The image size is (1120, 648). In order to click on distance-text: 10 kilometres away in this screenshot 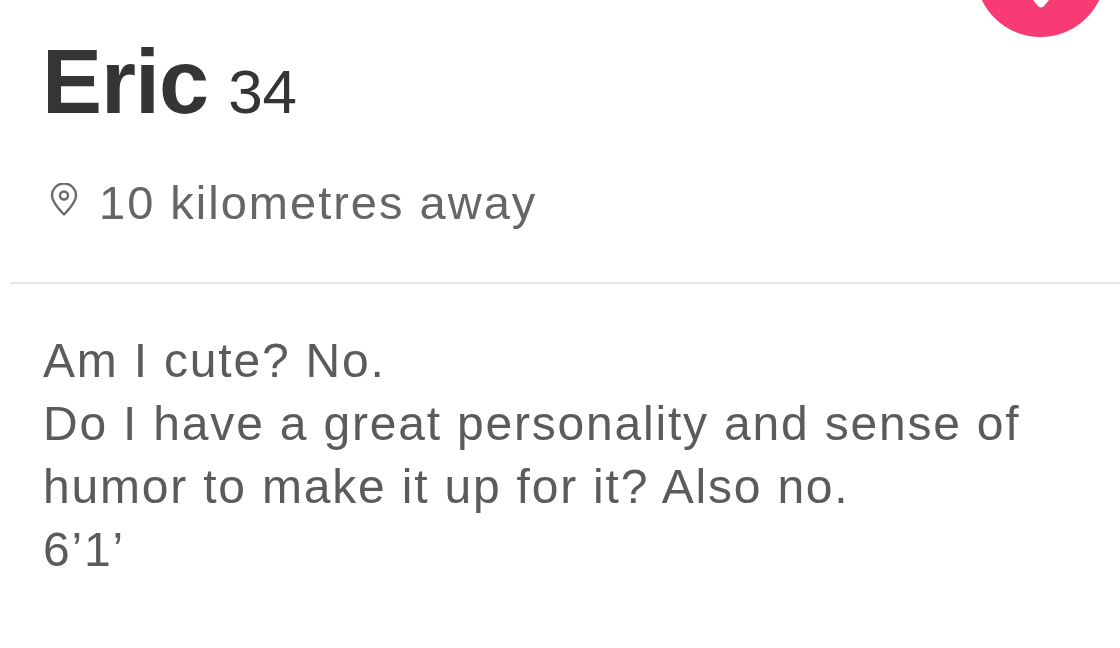, I will do `click(318, 203)`.